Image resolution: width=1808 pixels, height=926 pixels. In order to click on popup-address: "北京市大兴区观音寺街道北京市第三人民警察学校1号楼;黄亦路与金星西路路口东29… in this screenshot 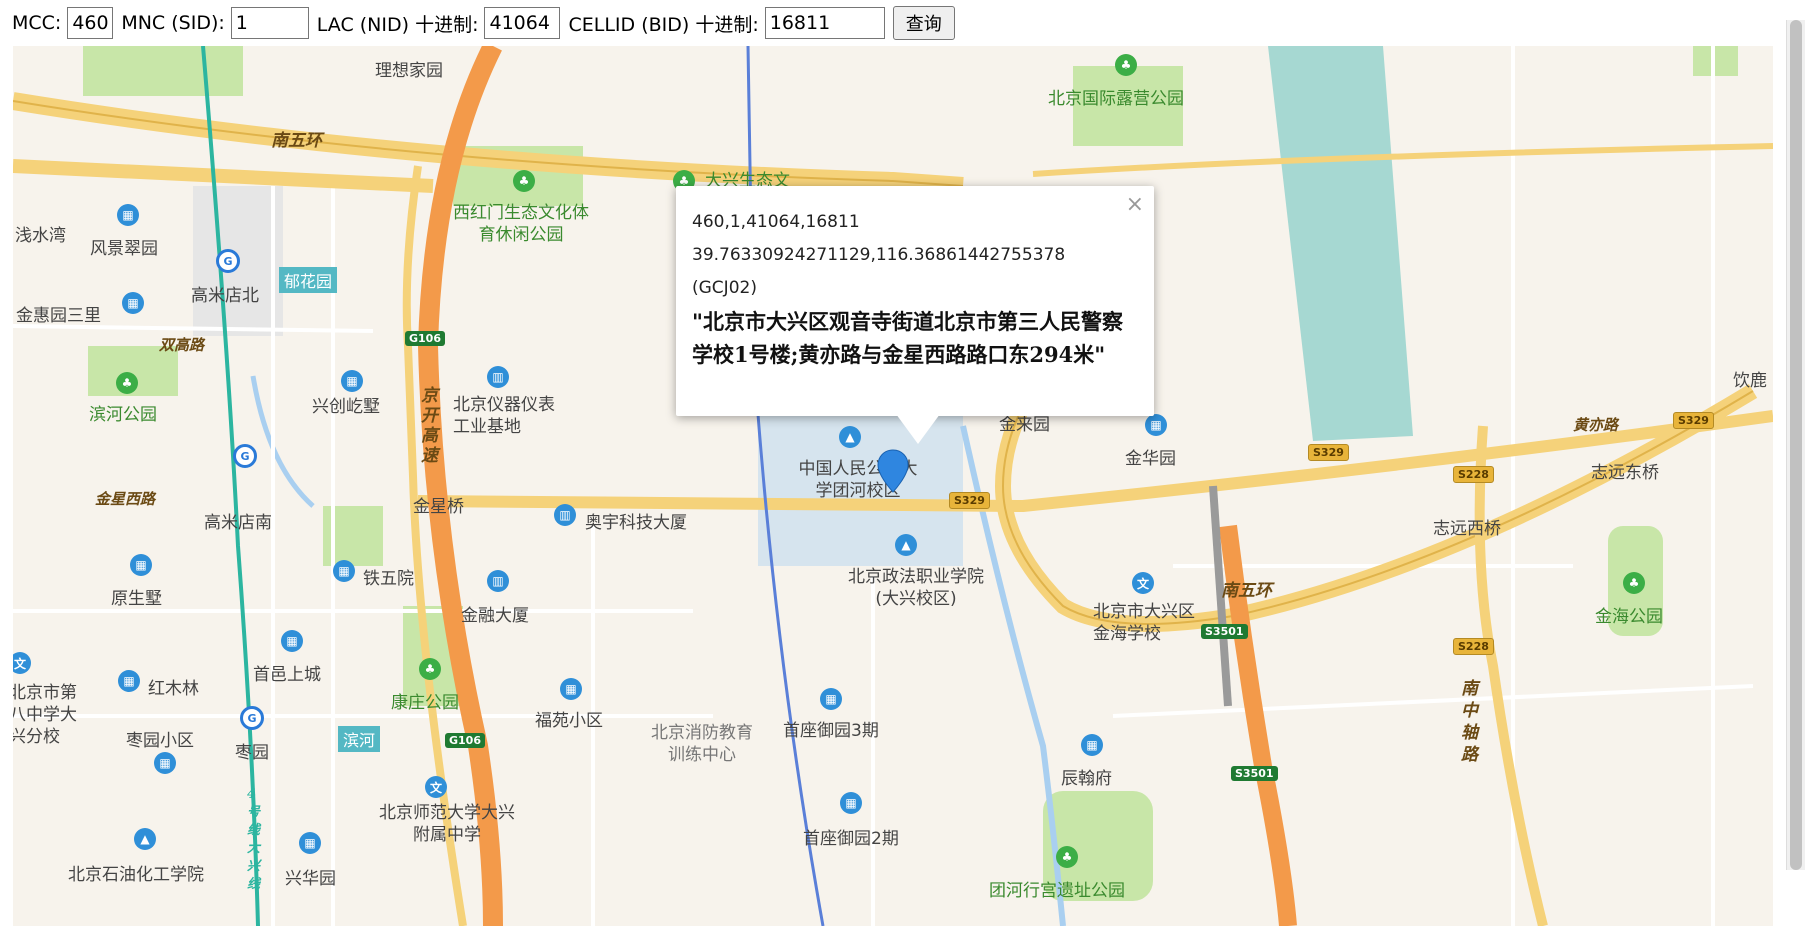, I will do `click(907, 338)`.